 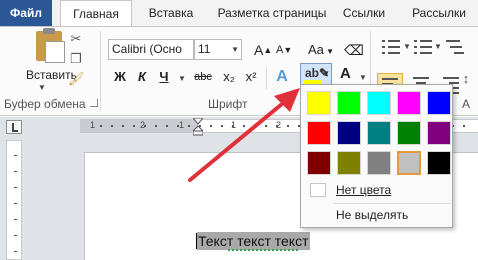 I want to click on indent-marker-icon, so click(x=198, y=127).